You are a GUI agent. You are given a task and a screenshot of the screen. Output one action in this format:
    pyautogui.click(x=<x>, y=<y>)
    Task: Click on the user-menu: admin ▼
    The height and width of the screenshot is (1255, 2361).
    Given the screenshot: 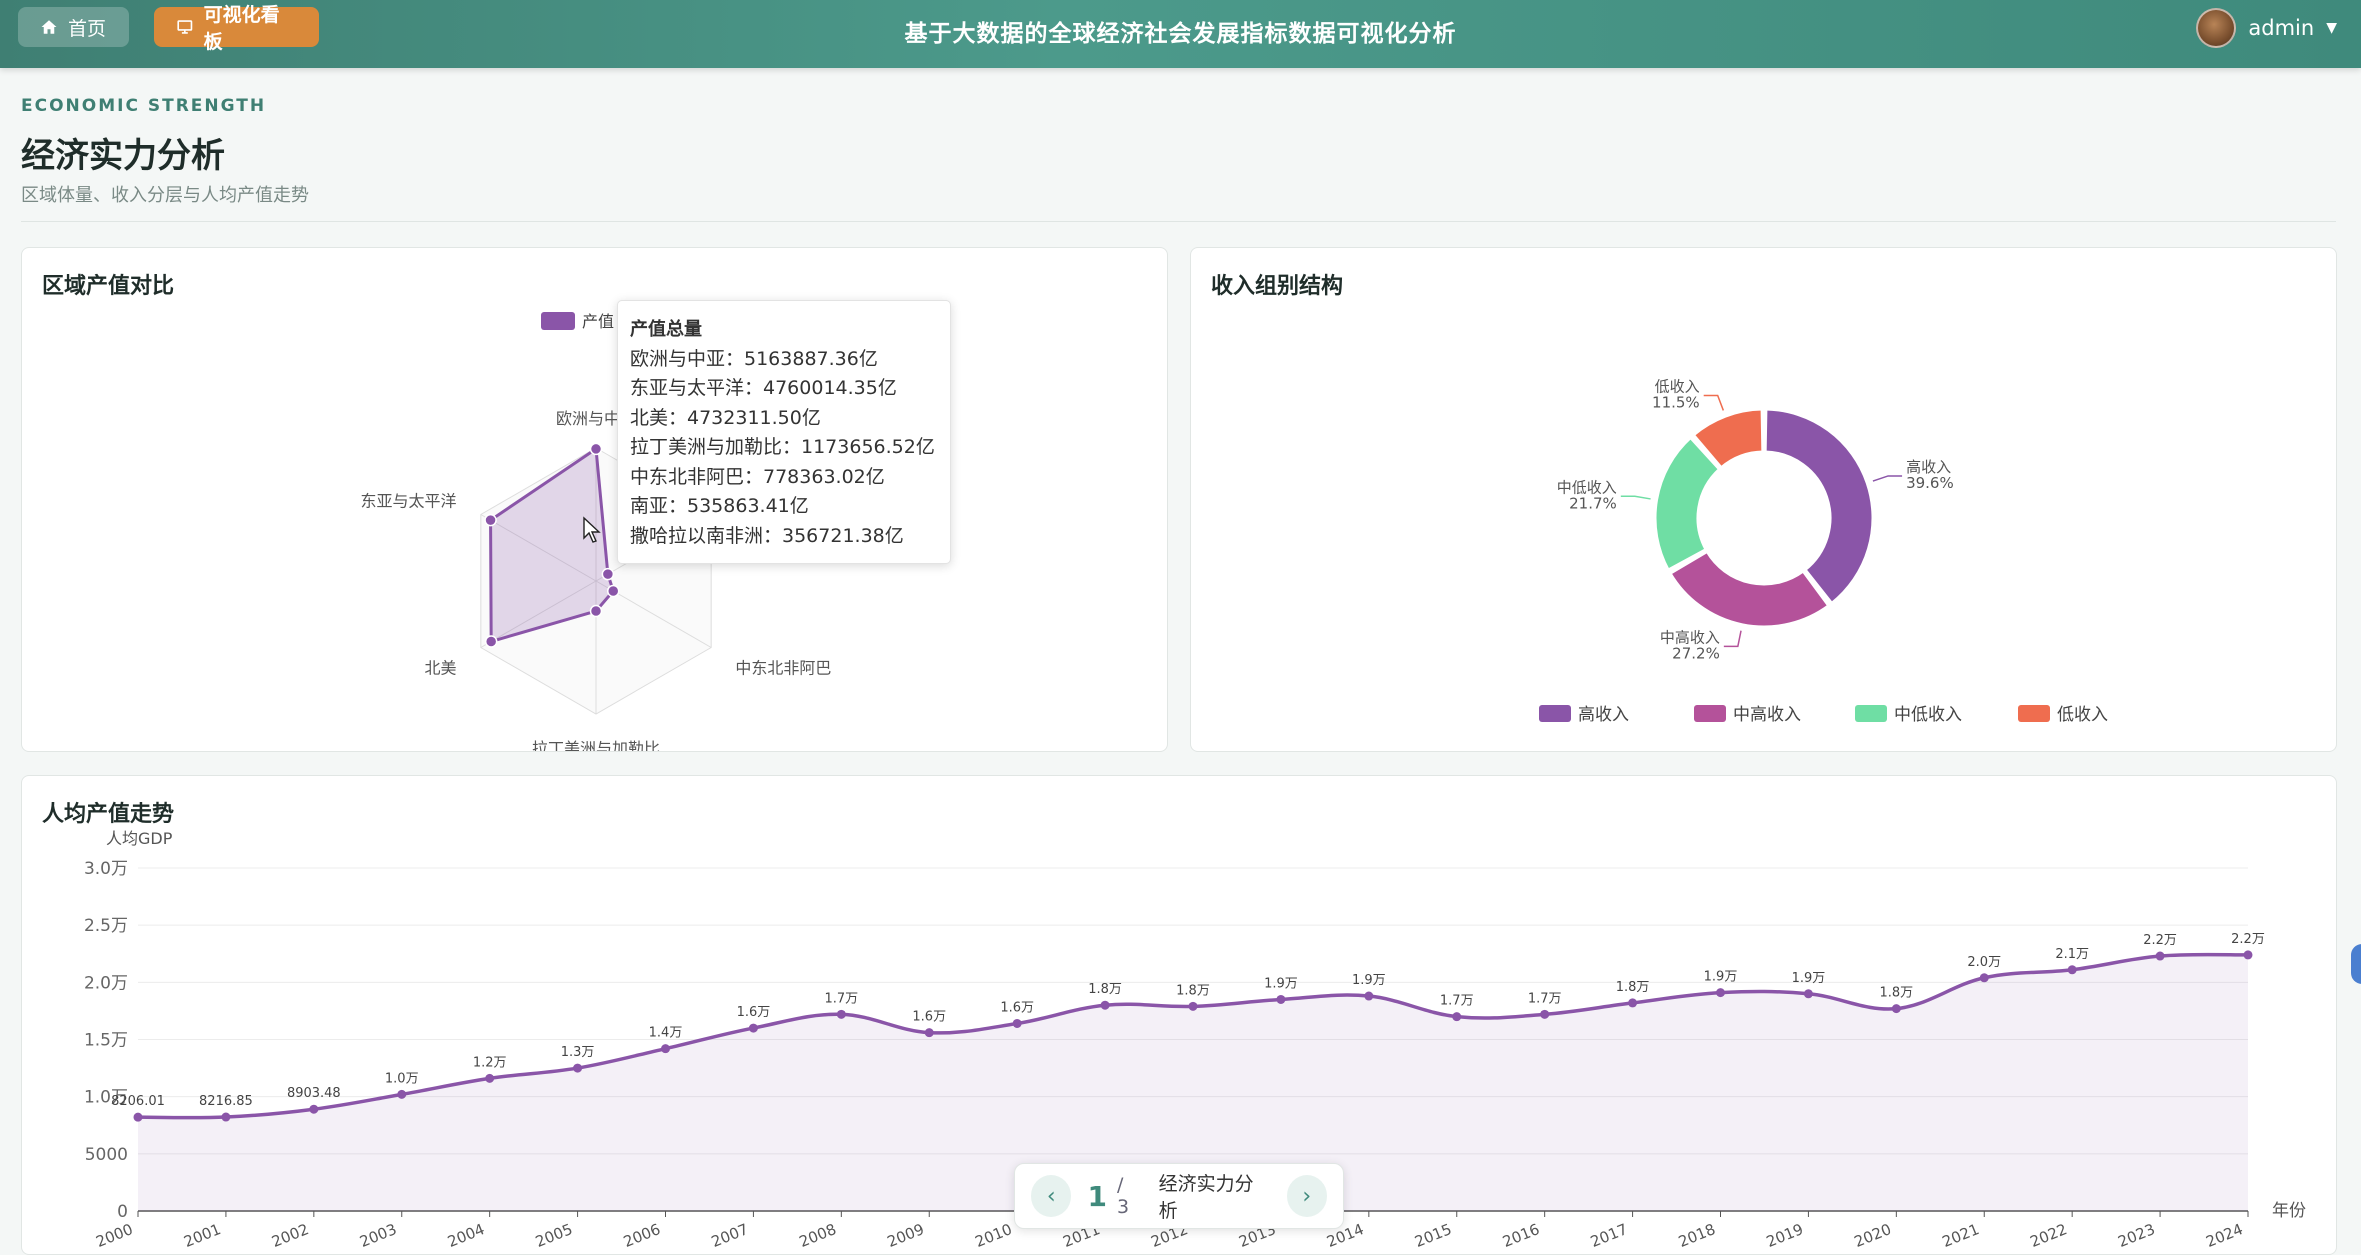 What is the action you would take?
    pyautogui.click(x=2266, y=28)
    